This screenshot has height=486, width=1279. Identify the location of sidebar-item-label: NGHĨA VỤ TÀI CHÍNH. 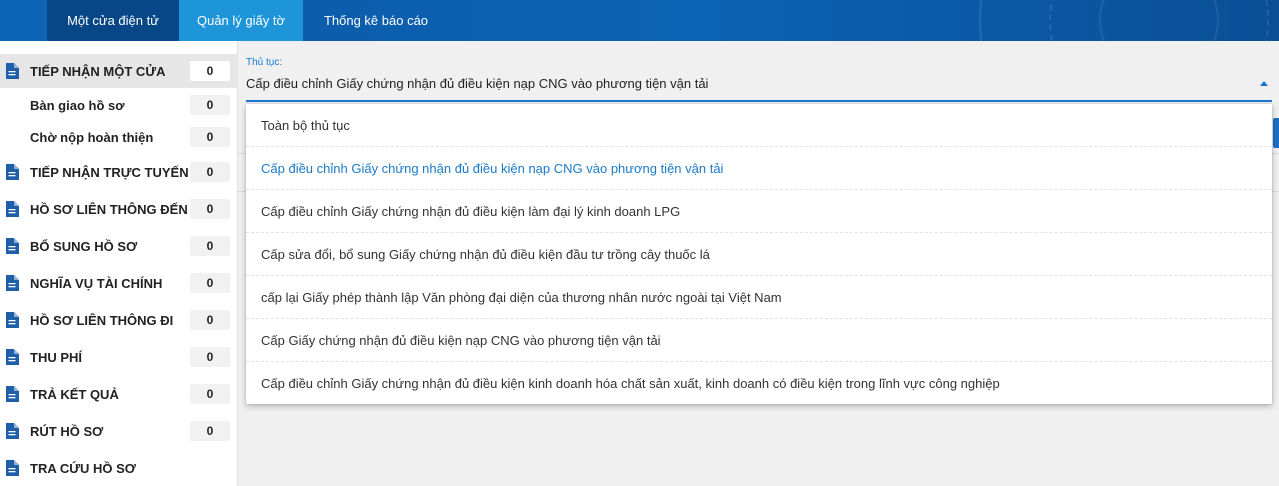
(96, 283).